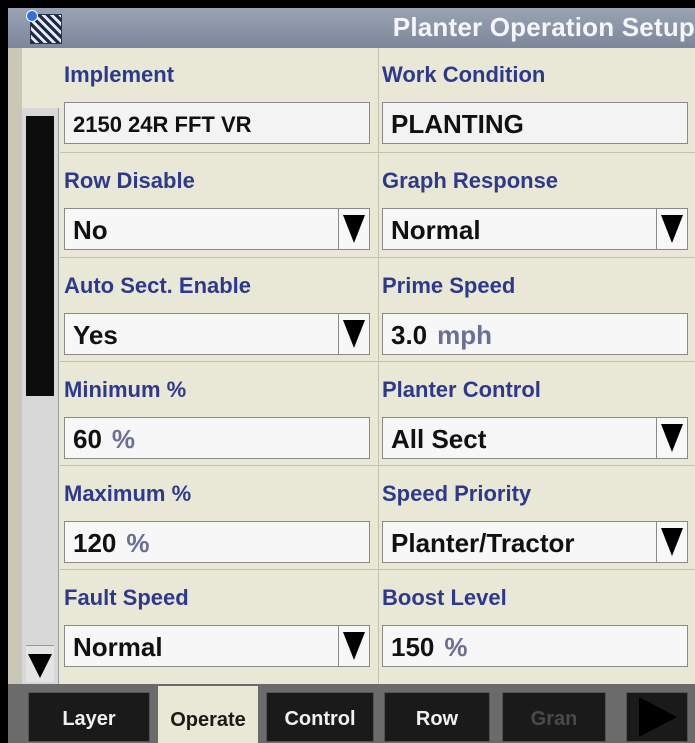 This screenshot has width=695, height=743. I want to click on value-text: Planter/Tractor, so click(483, 543).